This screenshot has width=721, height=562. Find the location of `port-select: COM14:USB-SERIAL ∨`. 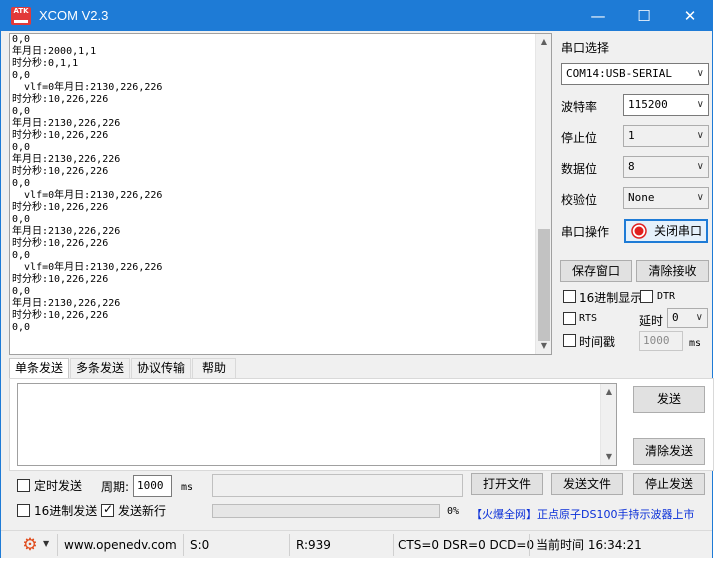

port-select: COM14:USB-SERIAL ∨ is located at coordinates (635, 74).